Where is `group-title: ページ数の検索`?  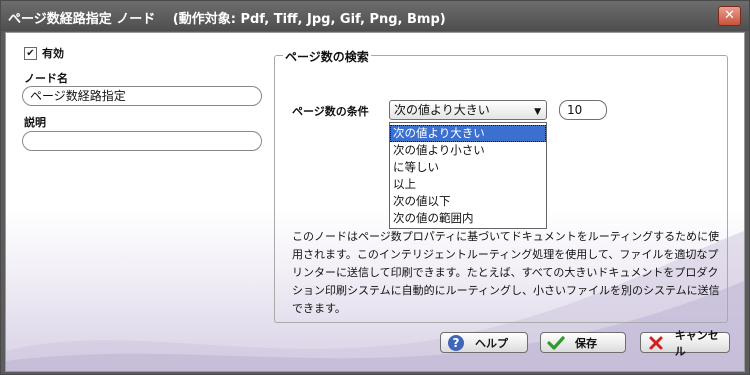
group-title: ページ数の検索 is located at coordinates (327, 56).